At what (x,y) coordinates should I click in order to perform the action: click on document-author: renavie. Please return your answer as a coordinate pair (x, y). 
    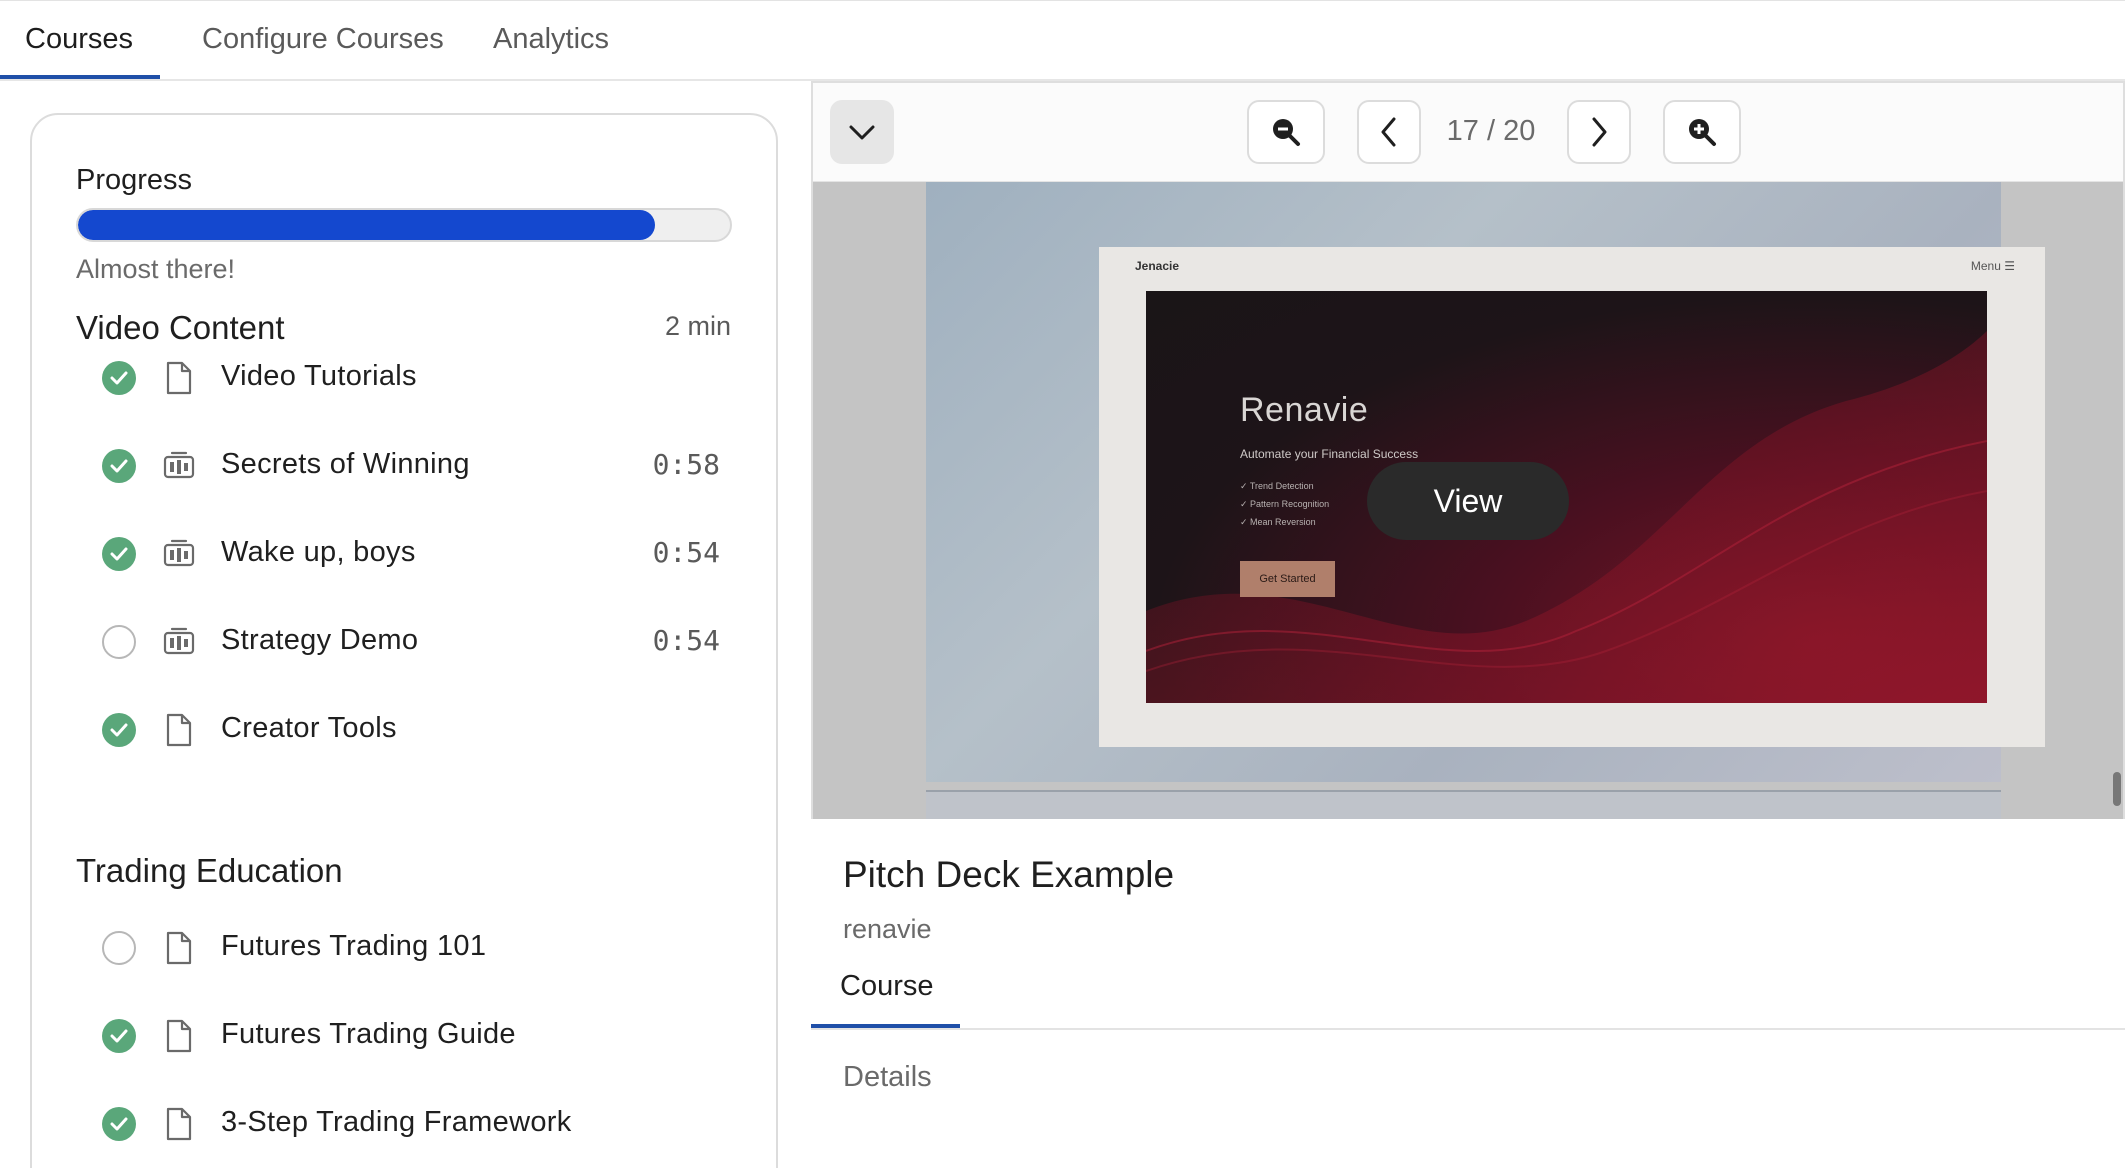
    Looking at the image, I should click on (887, 929).